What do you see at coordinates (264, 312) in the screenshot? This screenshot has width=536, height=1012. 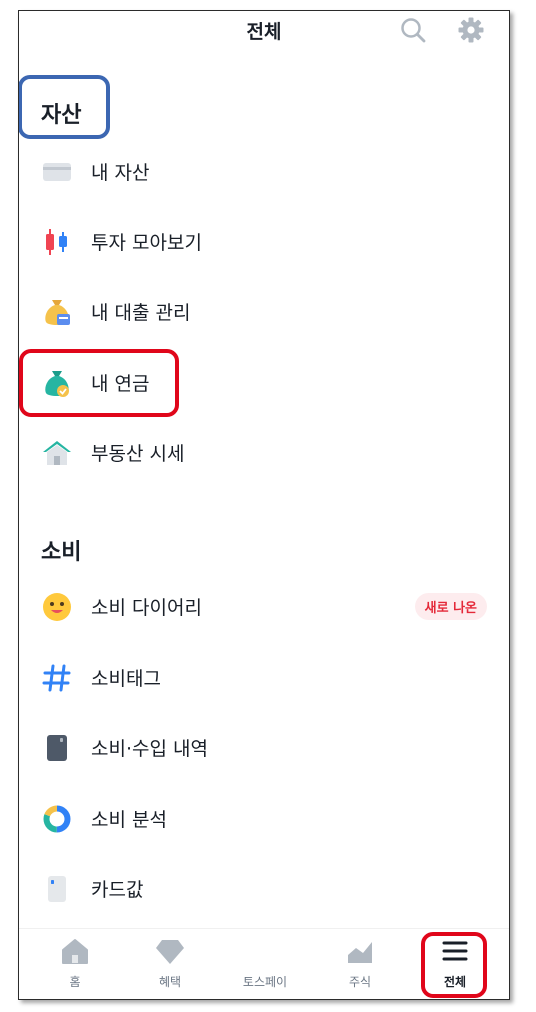 I see `menu-item-loan-management: 내 대출 관리` at bounding box center [264, 312].